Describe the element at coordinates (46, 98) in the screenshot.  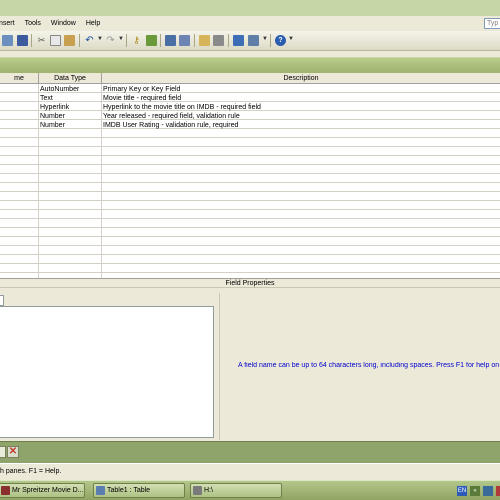
I see `data-type-cell: Text` at that location.